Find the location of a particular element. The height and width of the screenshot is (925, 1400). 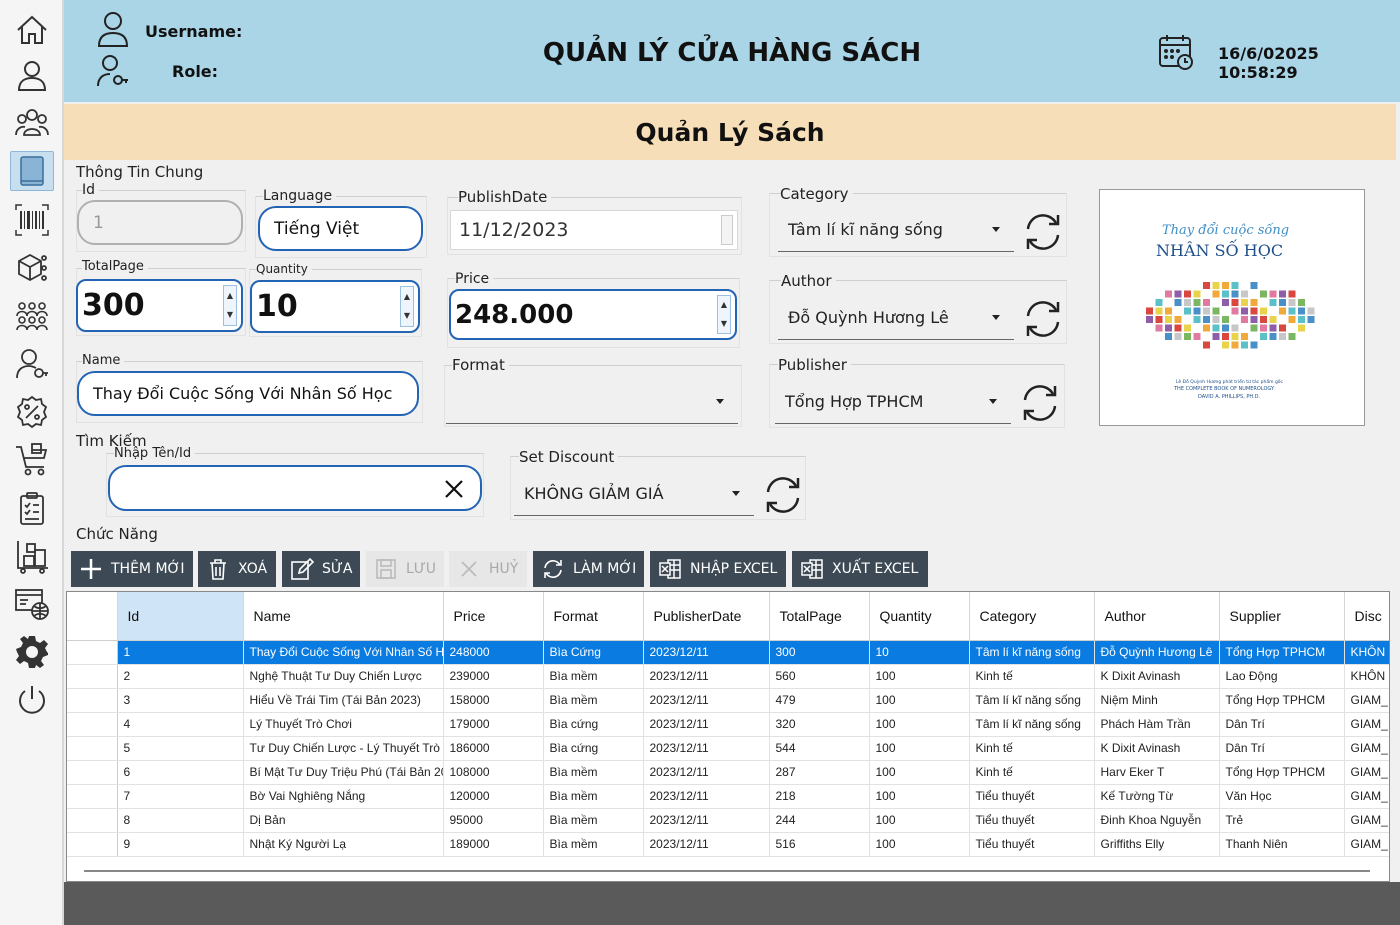

save-button: LƯU is located at coordinates (405, 569).